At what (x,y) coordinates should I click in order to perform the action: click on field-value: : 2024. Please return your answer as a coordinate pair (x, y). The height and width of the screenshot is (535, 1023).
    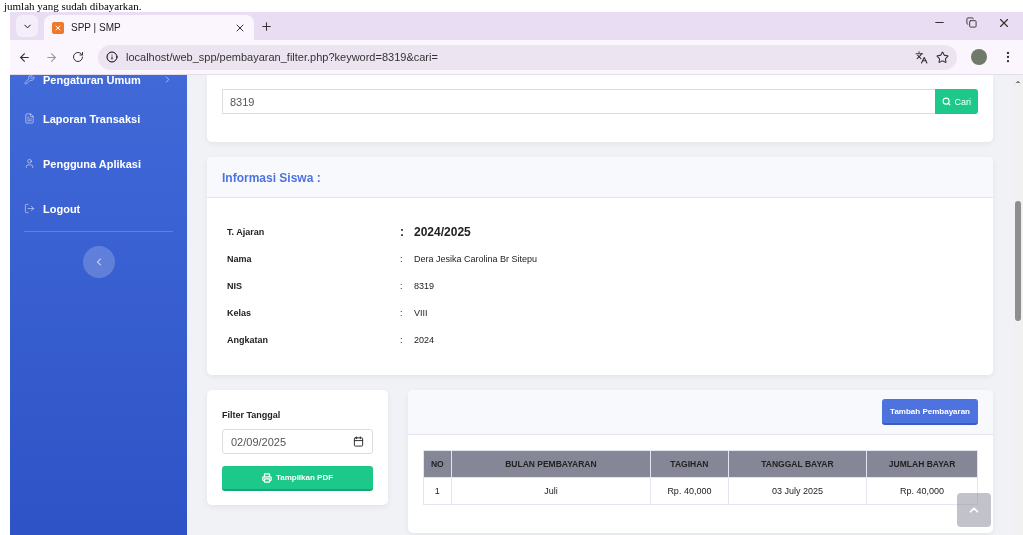
    Looking at the image, I should click on (418, 340).